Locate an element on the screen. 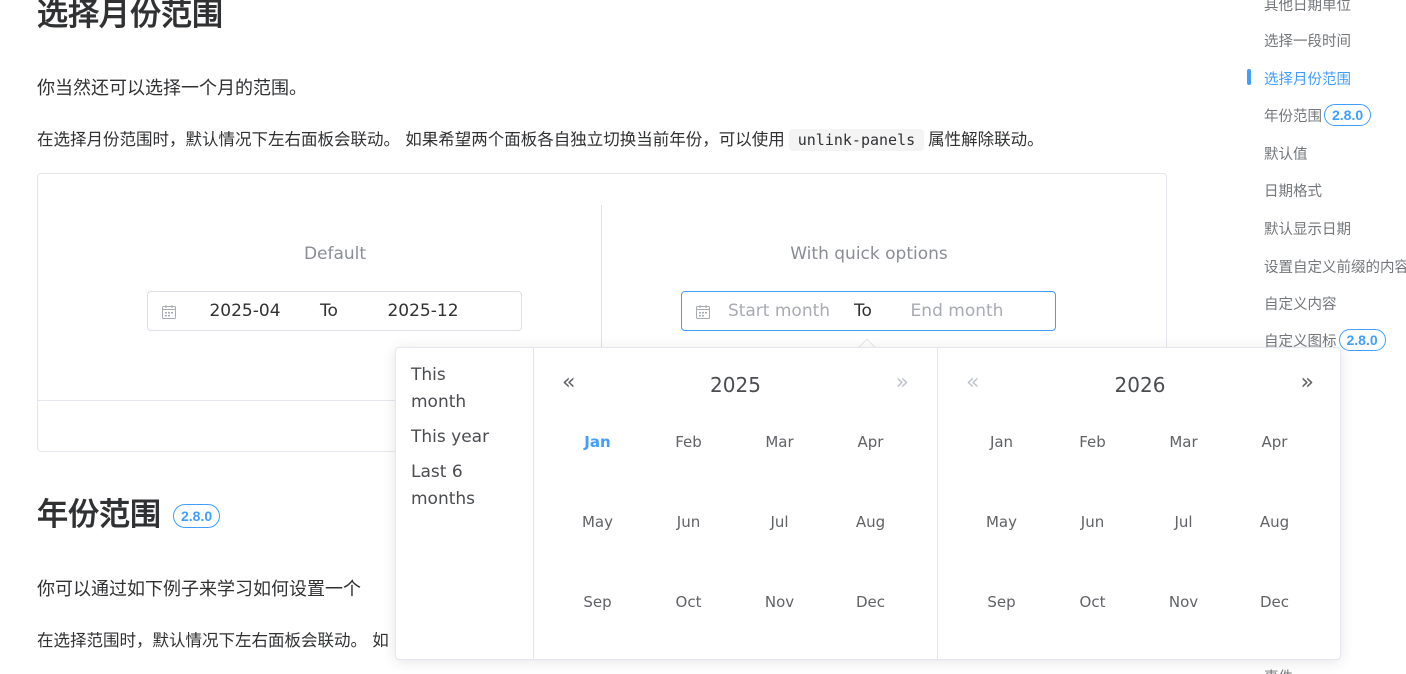 The image size is (1406, 674). toc-item: 事件 is located at coordinates (1278, 670).